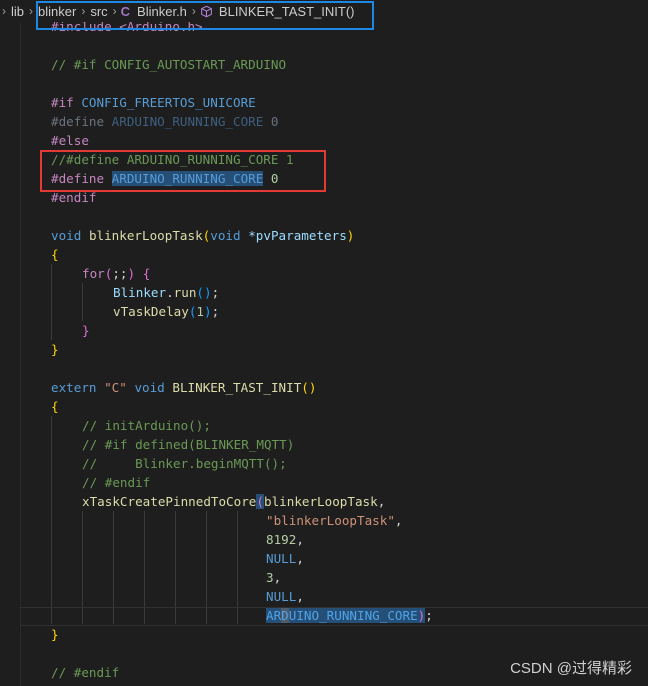  Describe the element at coordinates (70, 140) in the screenshot. I see `code-line-else: #else` at that location.